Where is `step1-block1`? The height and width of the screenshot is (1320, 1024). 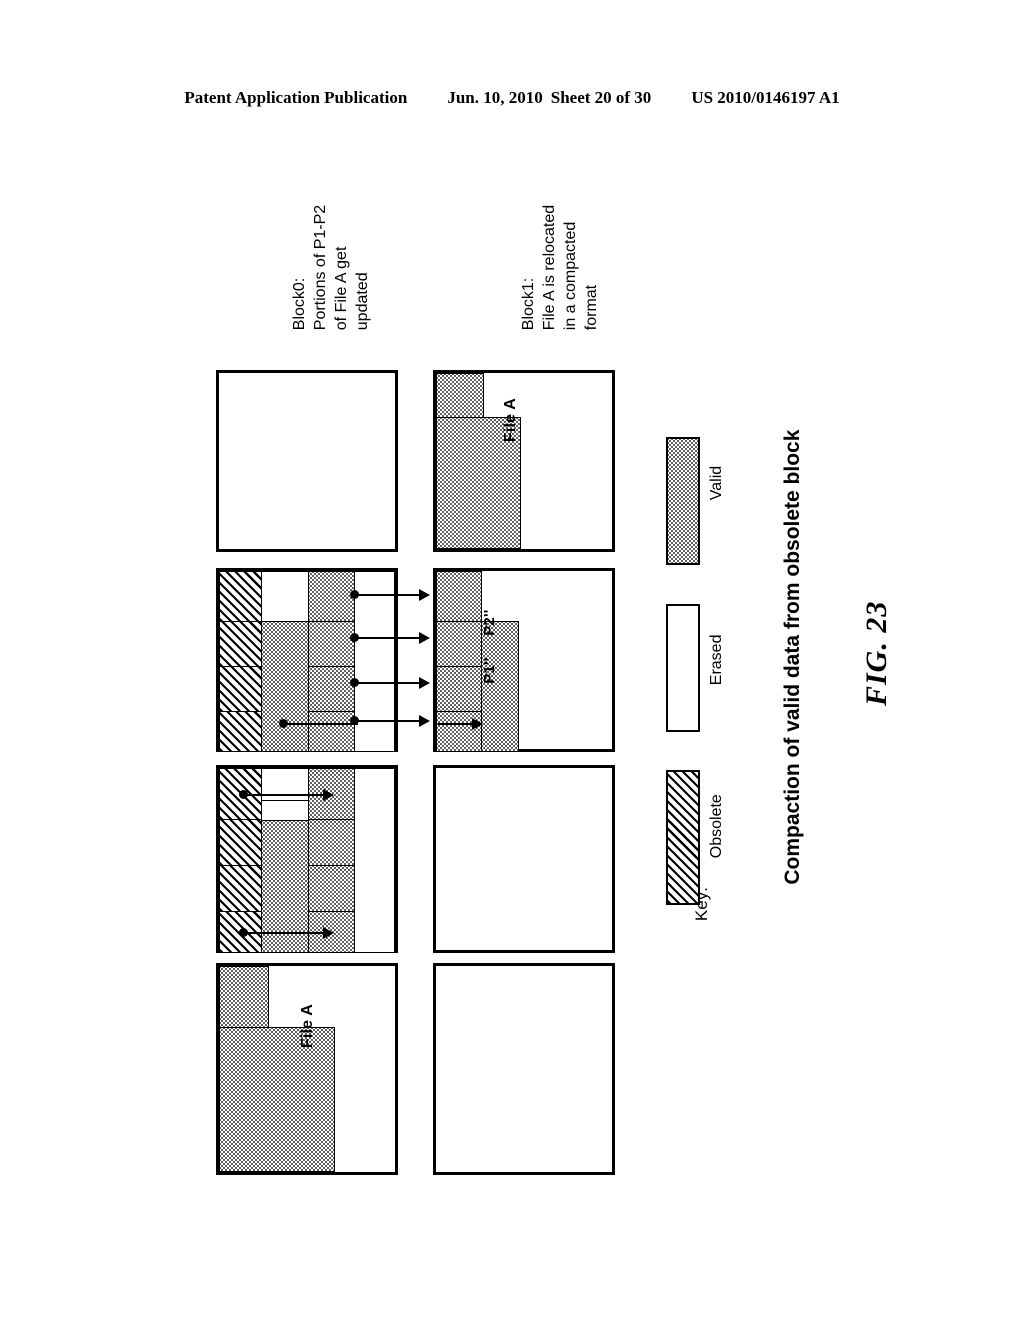
step1-block1 is located at coordinates (524, 1069).